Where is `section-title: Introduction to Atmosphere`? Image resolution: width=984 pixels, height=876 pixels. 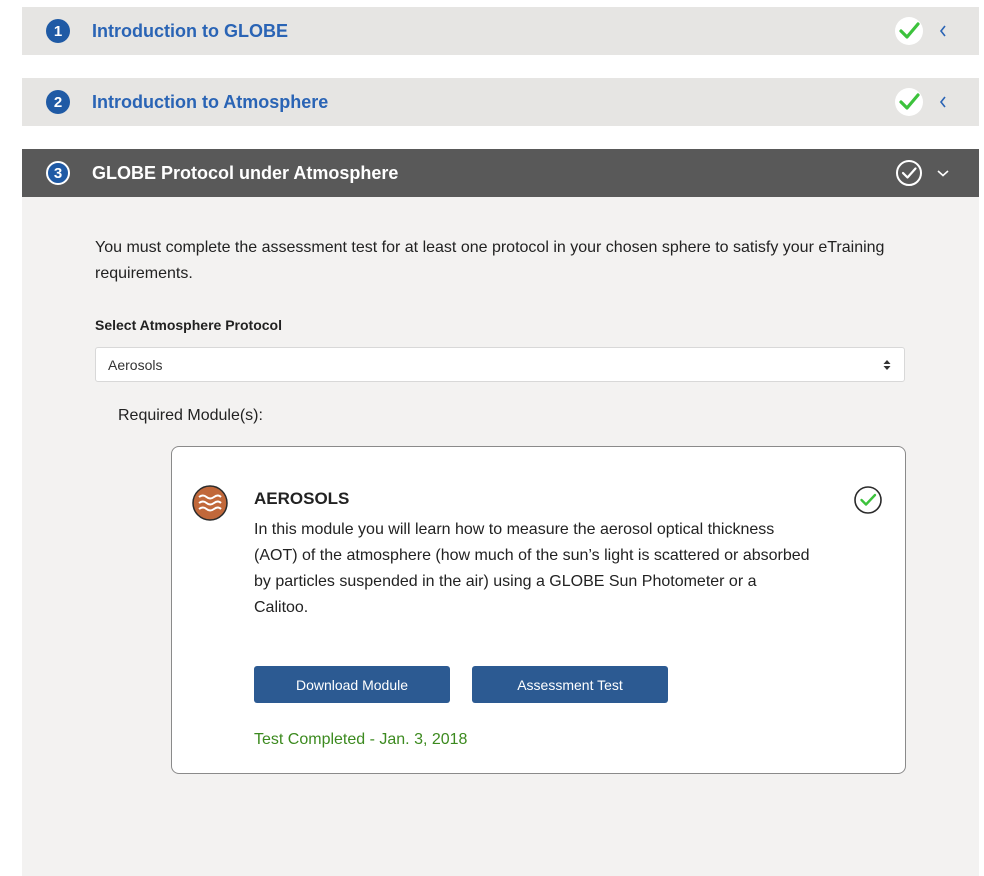 section-title: Introduction to Atmosphere is located at coordinates (210, 101).